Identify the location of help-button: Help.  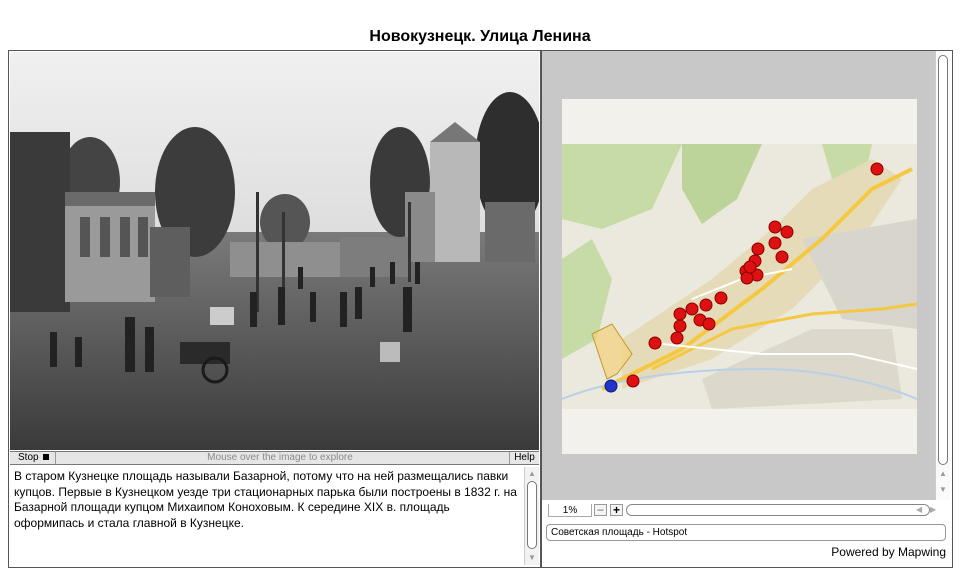
(524, 458).